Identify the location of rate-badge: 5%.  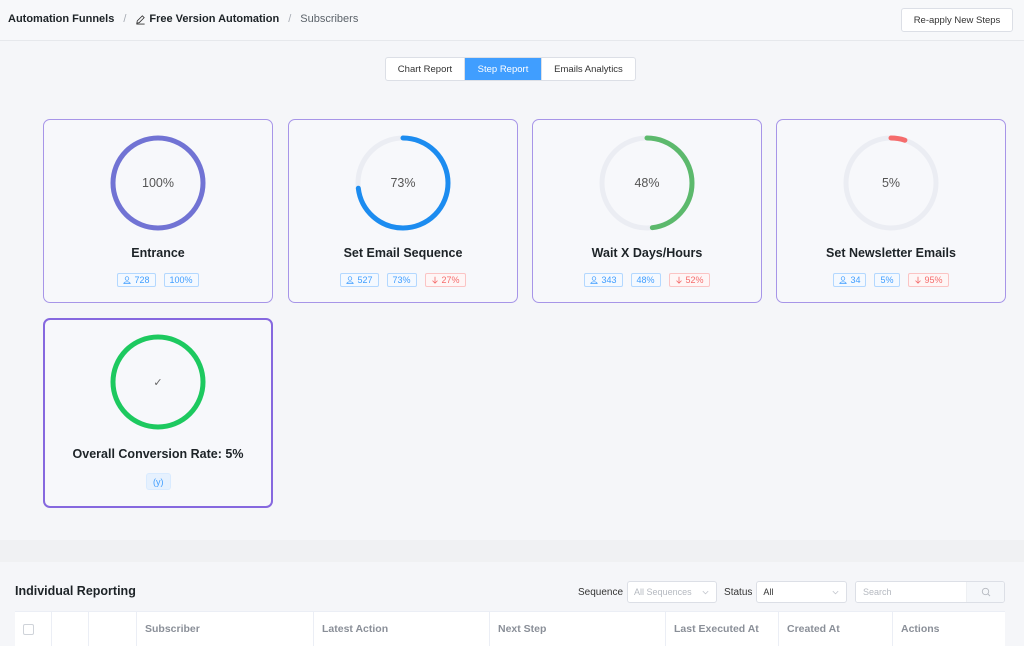
(887, 280).